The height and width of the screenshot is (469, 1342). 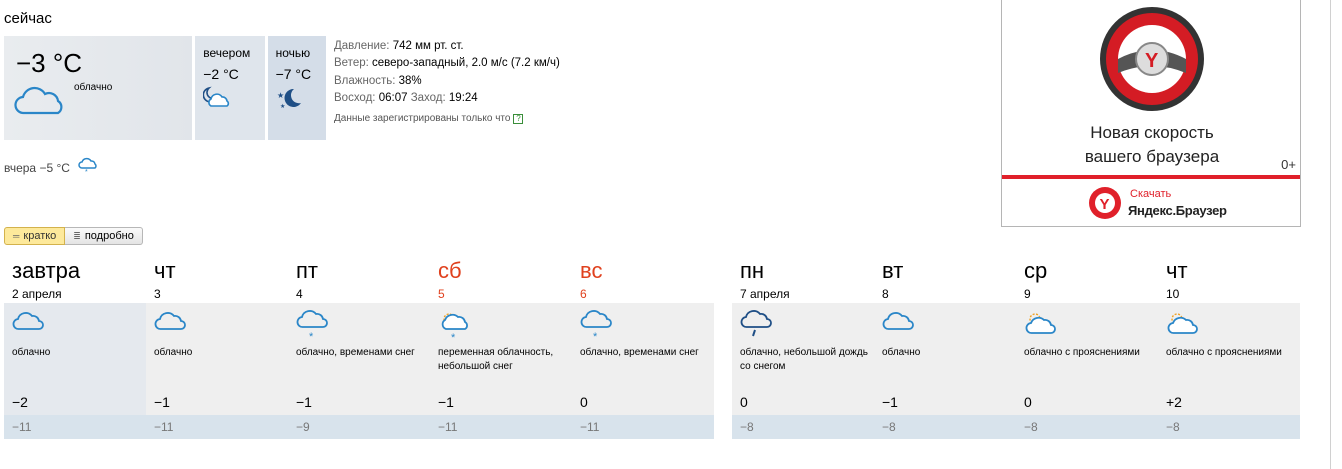 What do you see at coordinates (221, 74) in the screenshot?
I see `part-temperature: −2 °C` at bounding box center [221, 74].